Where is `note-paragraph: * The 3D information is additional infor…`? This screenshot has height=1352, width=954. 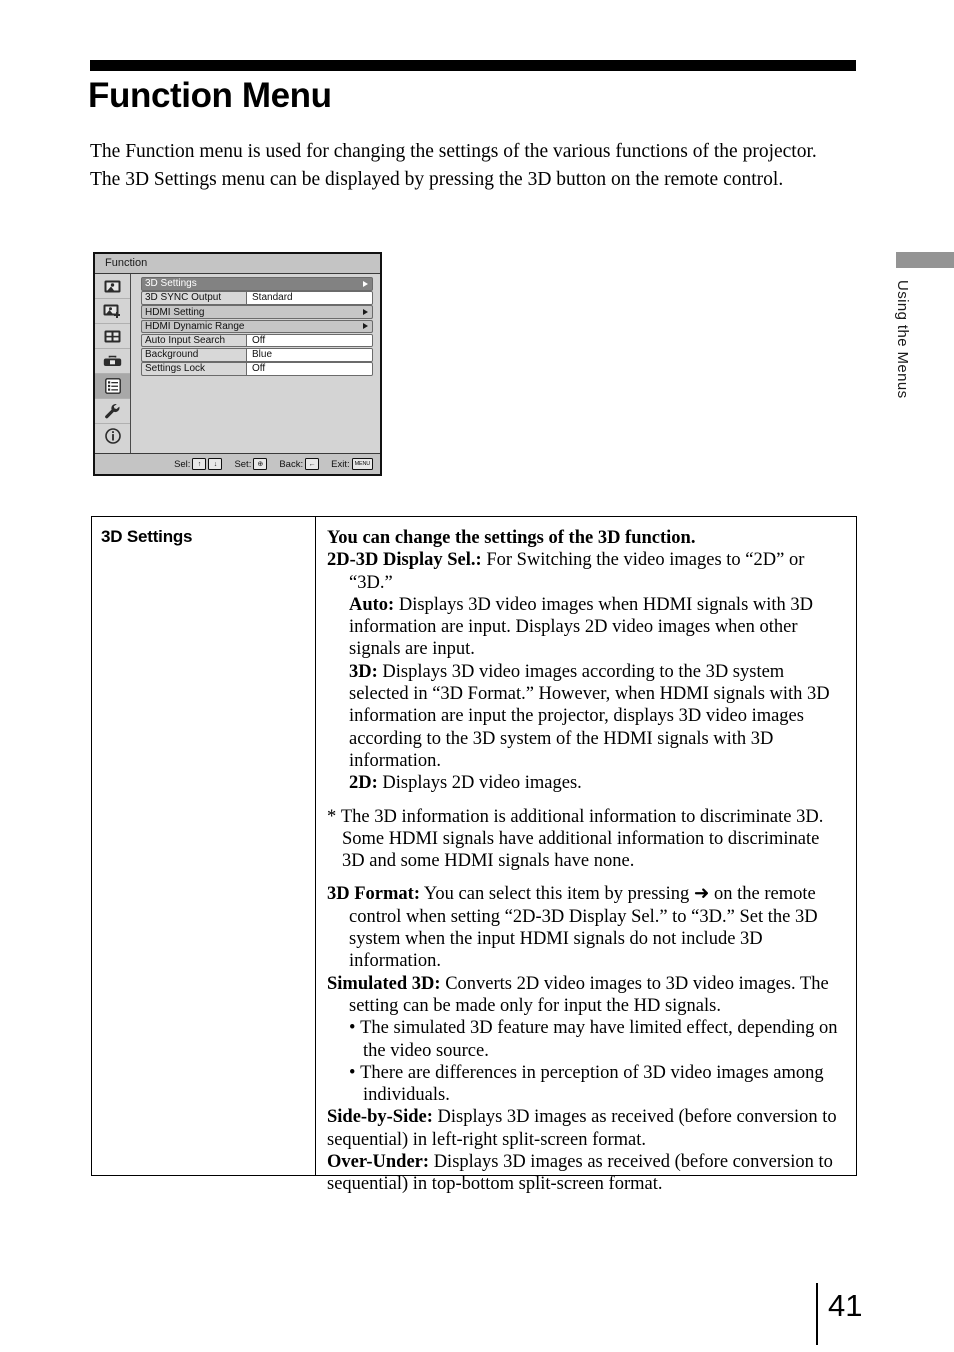
note-paragraph: * The 3D information is additional infor… is located at coordinates (585, 839).